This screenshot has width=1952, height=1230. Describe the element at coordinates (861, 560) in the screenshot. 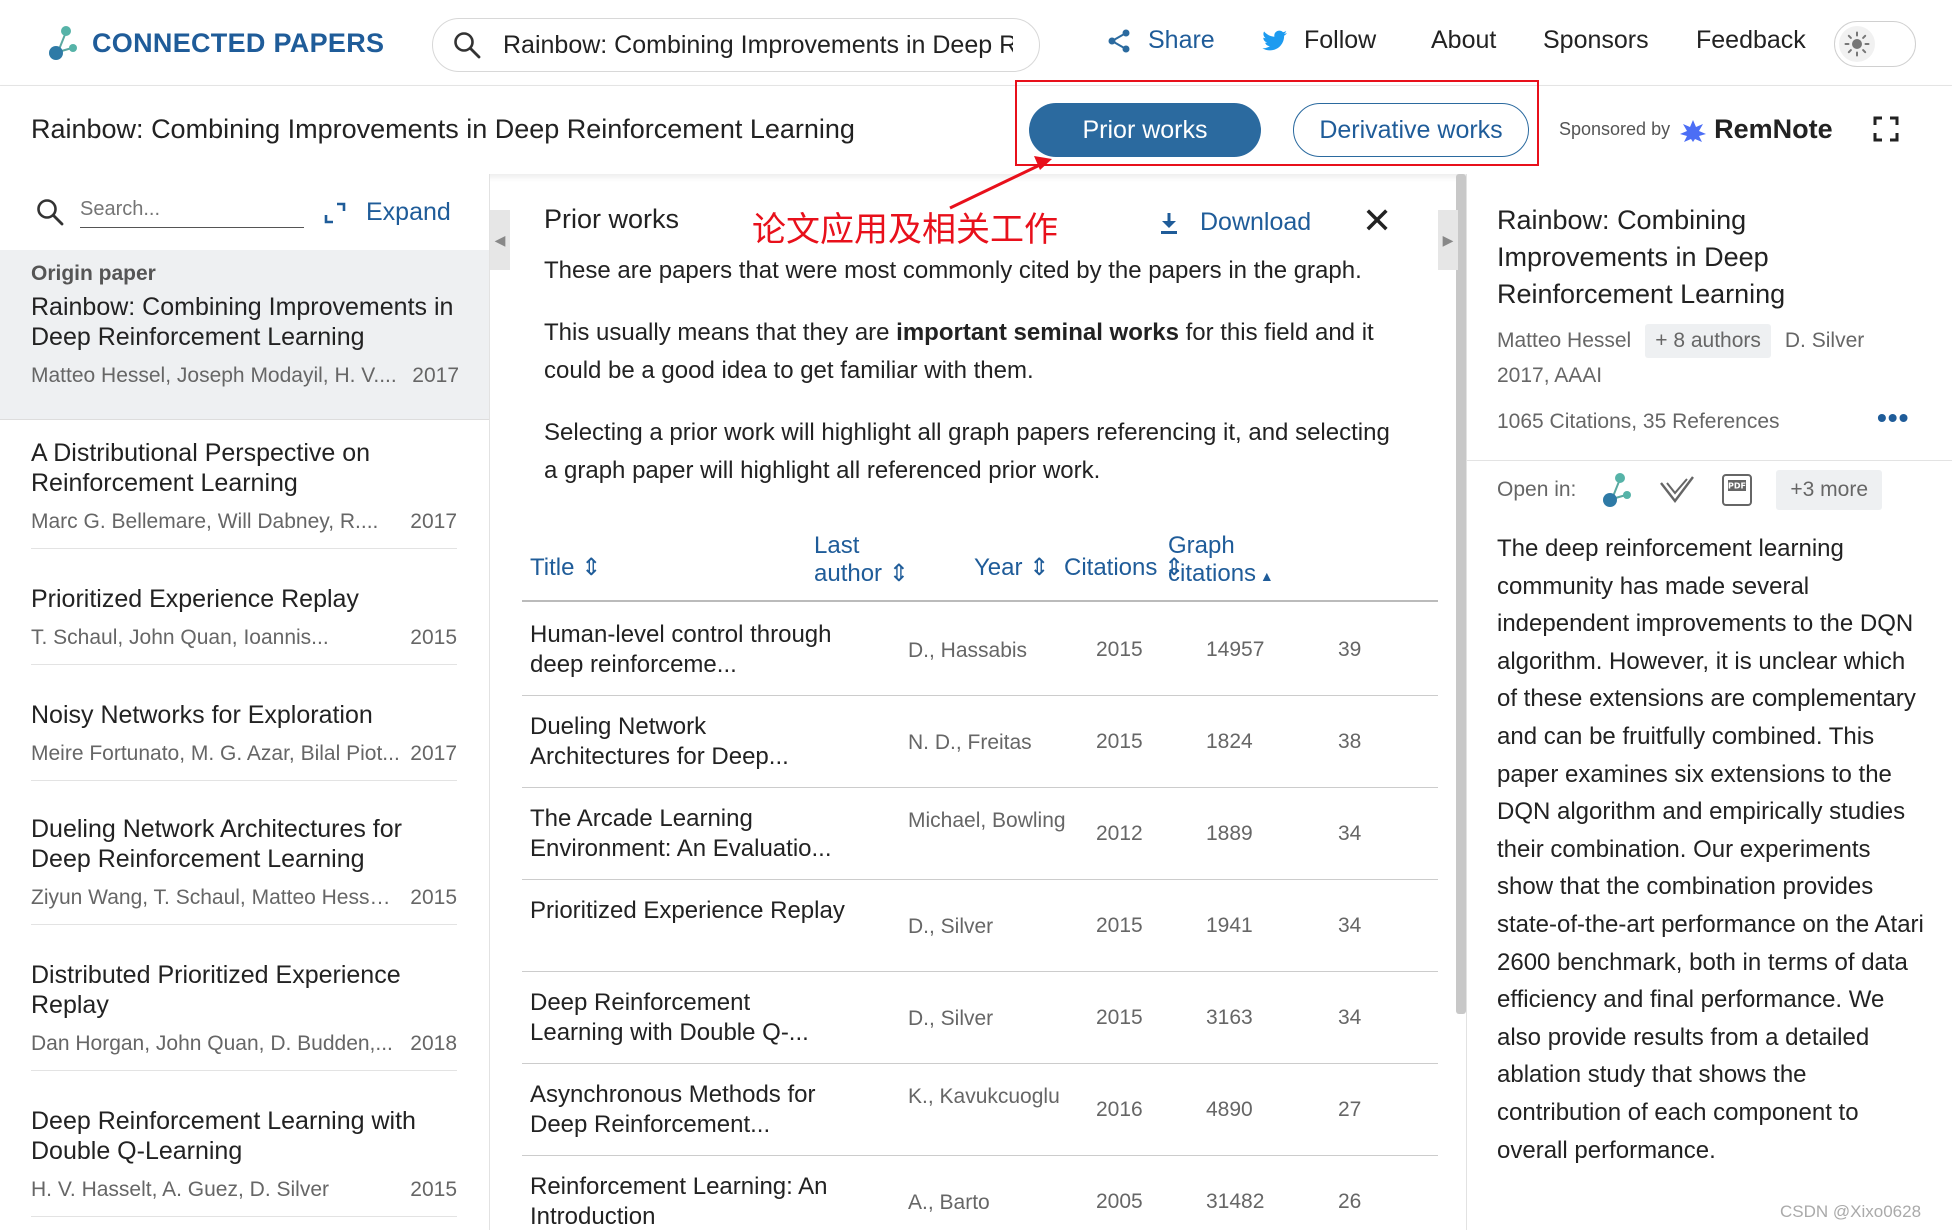

I see `col-last-author: Last author ⇕` at that location.